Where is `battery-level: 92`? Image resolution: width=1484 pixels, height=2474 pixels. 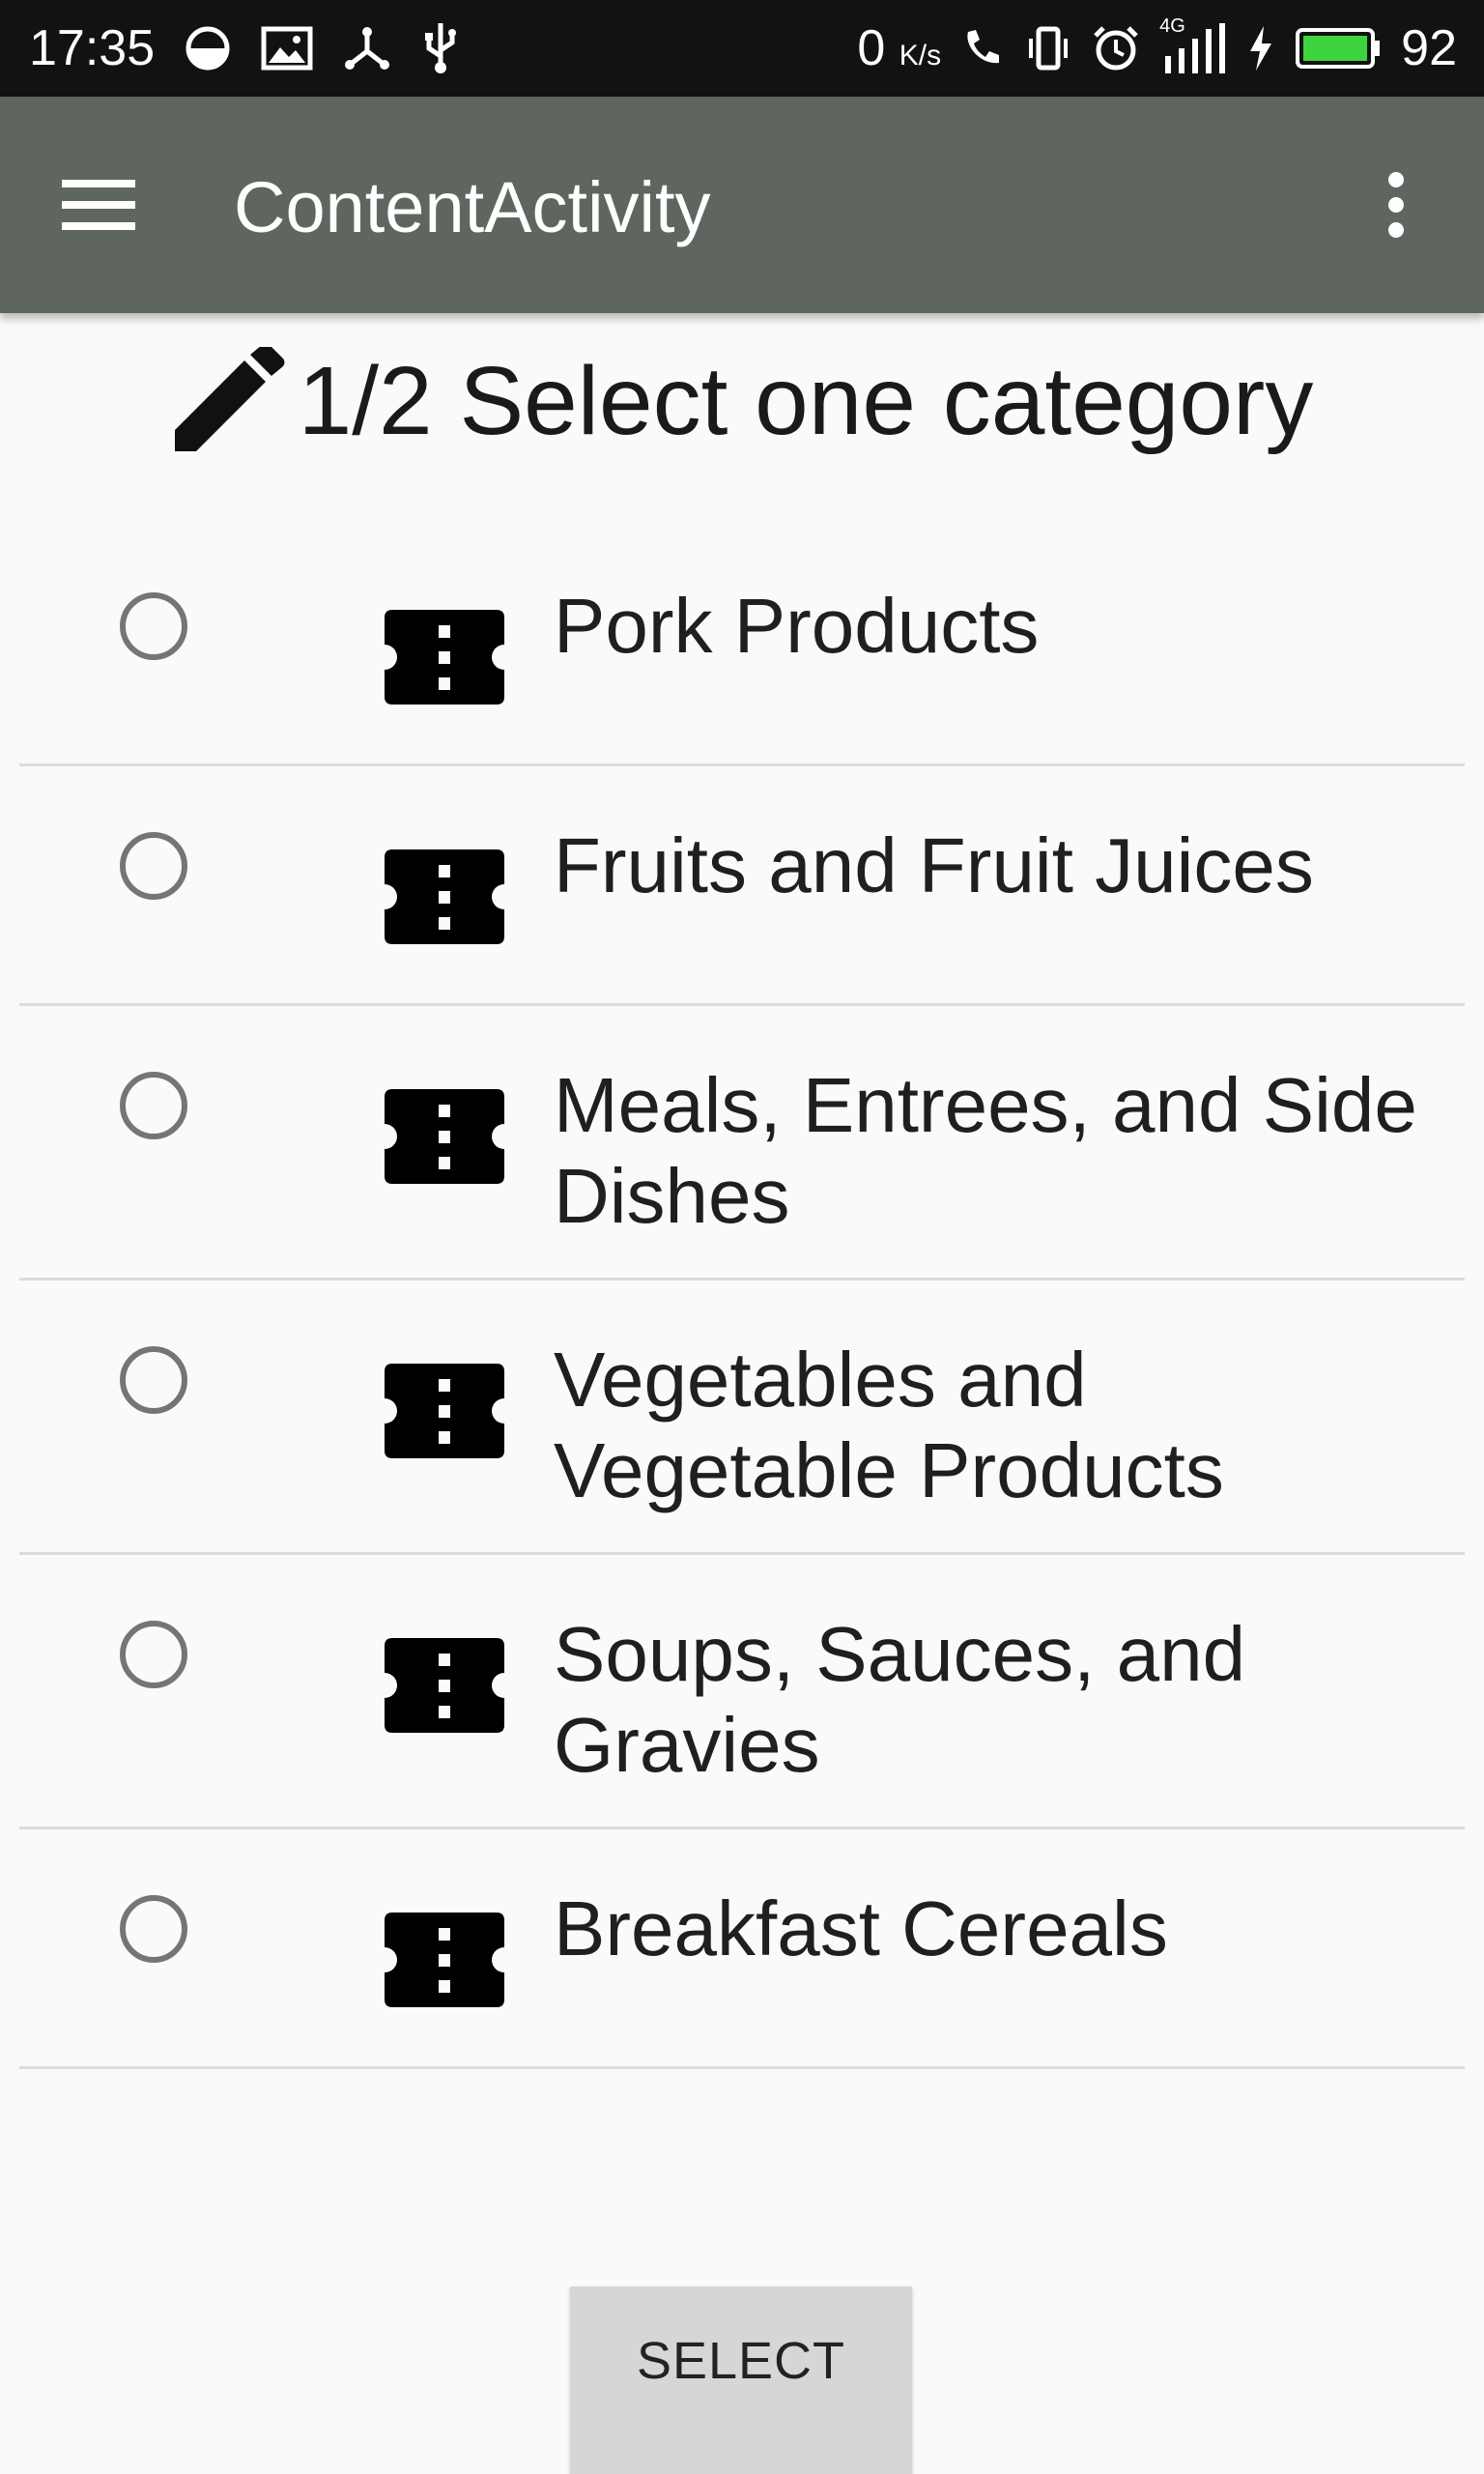
battery-level: 92 is located at coordinates (1429, 48).